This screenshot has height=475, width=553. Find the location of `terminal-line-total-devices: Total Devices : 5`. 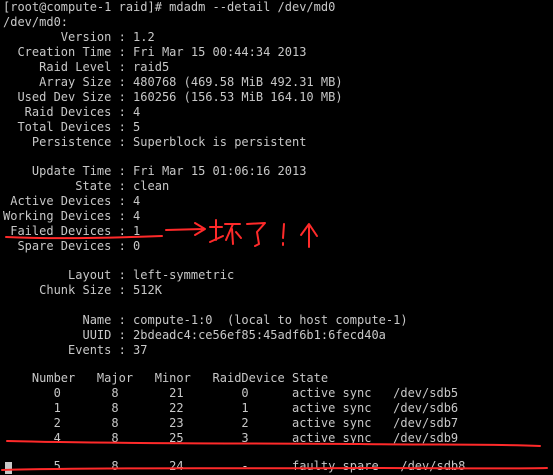

terminal-line-total-devices: Total Devices : 5 is located at coordinates (72, 127).